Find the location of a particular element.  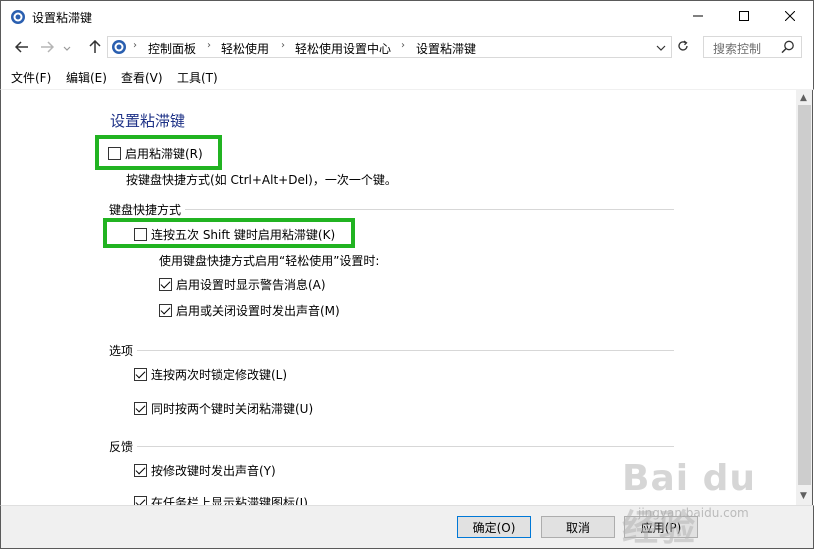

search-icon is located at coordinates (788, 47).